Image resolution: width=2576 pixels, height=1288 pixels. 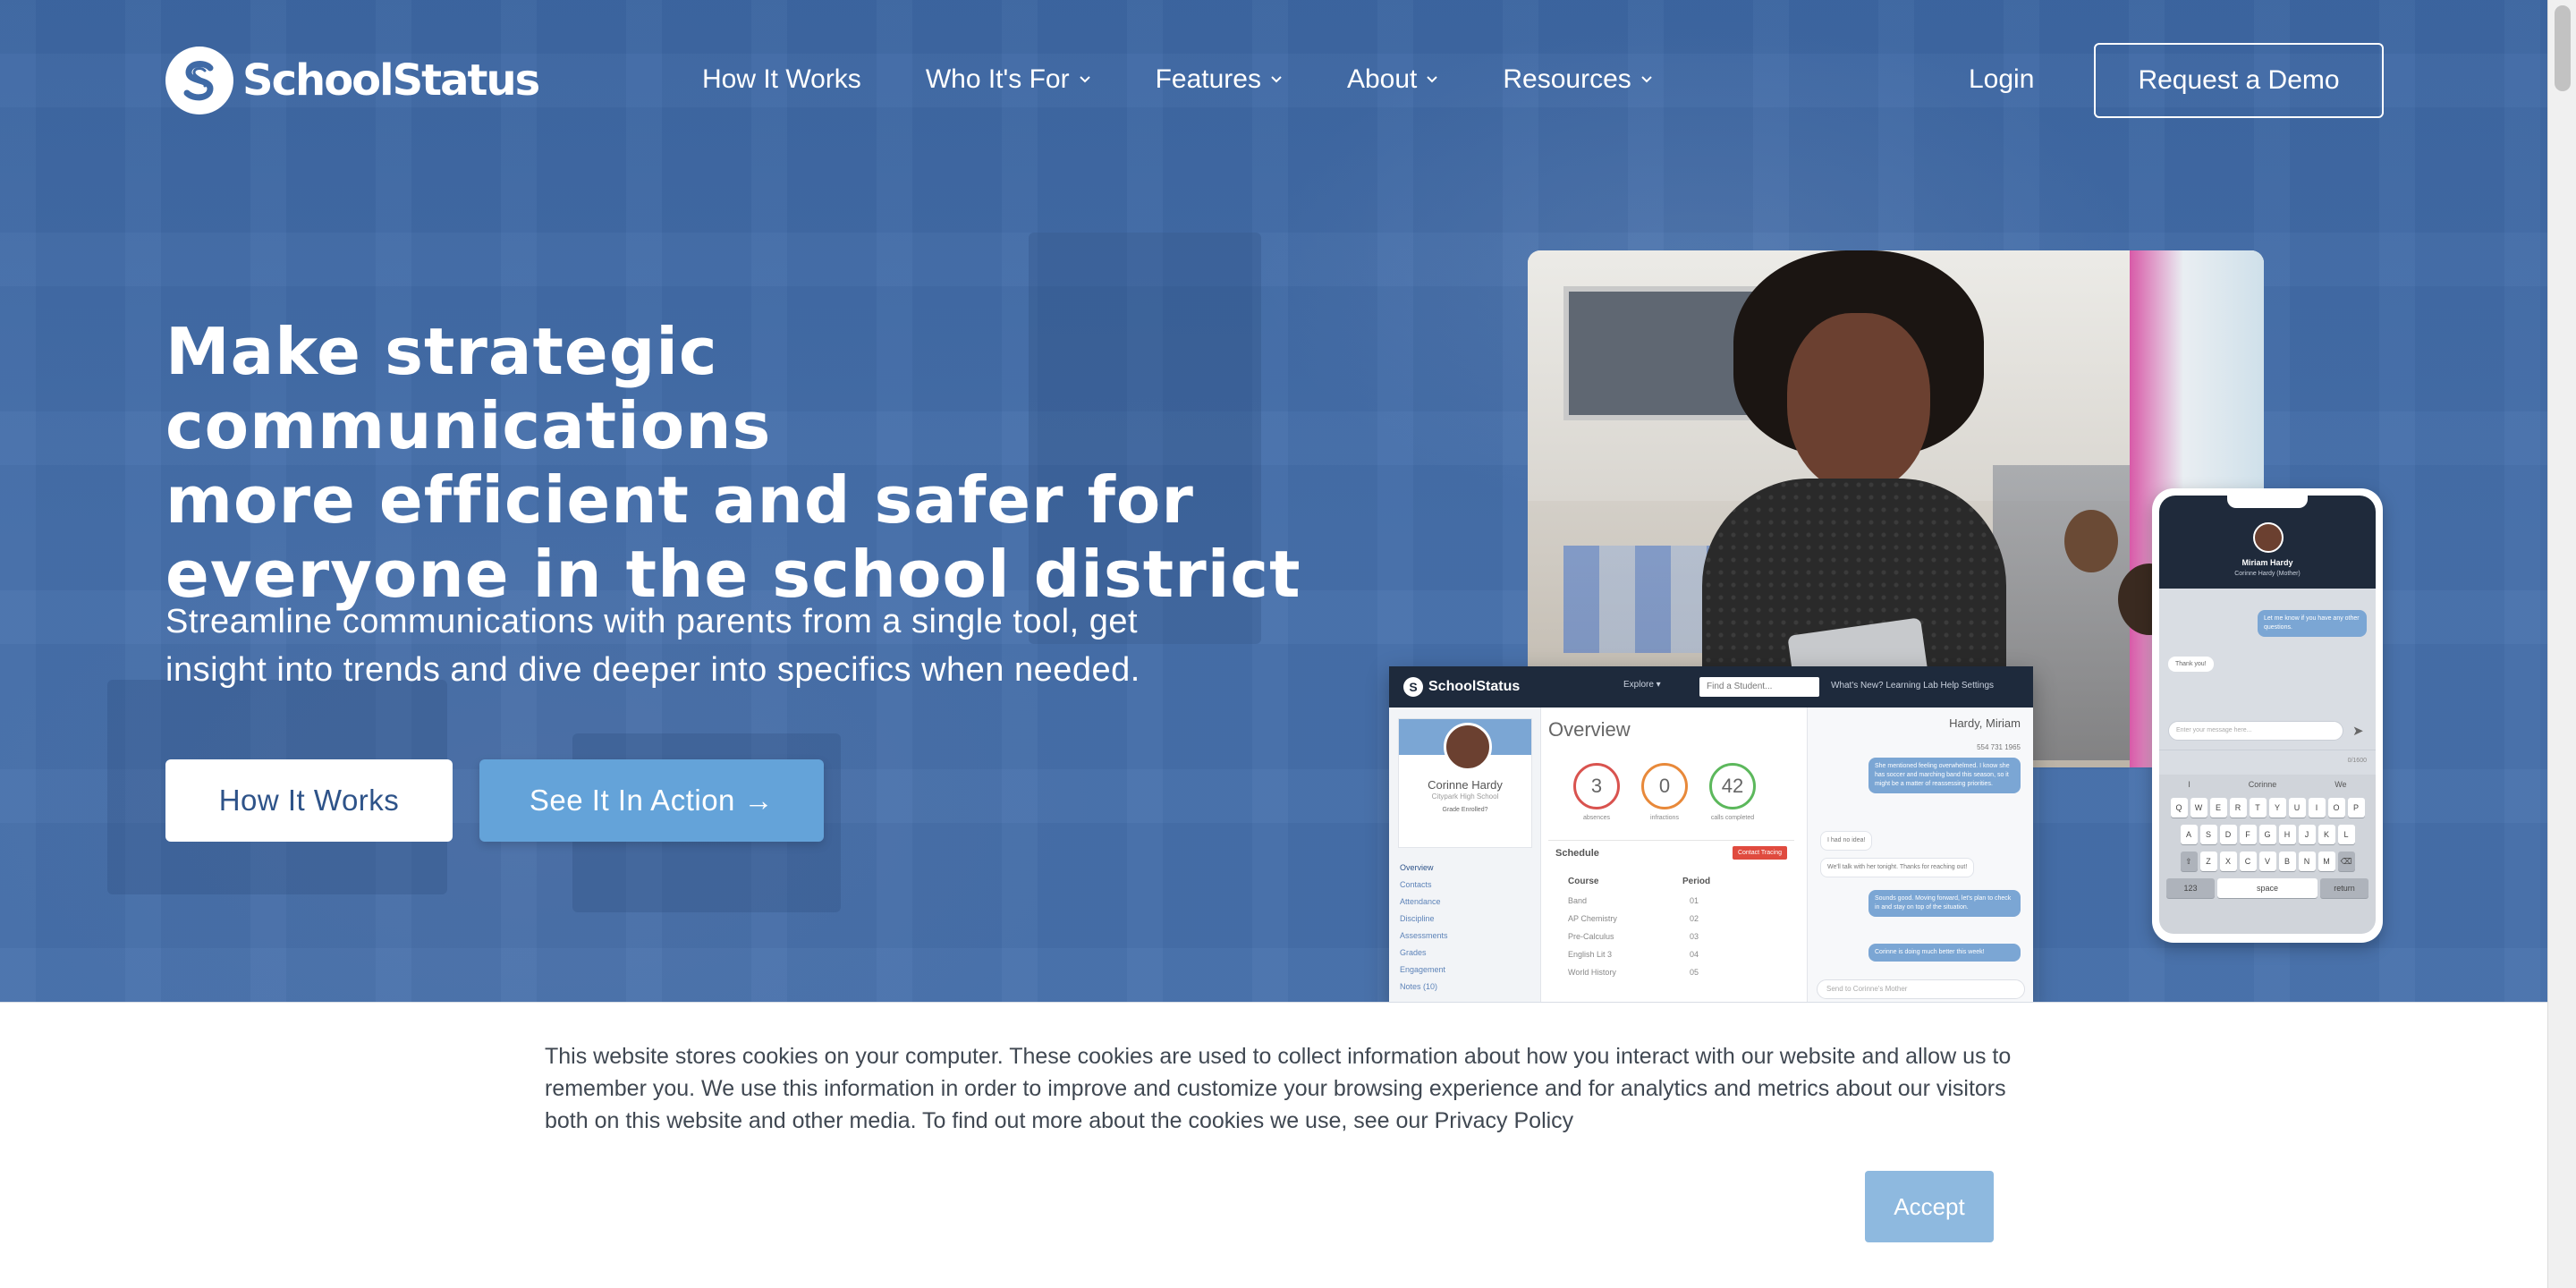 What do you see at coordinates (1578, 900) in the screenshot?
I see `schedule-course: Band` at bounding box center [1578, 900].